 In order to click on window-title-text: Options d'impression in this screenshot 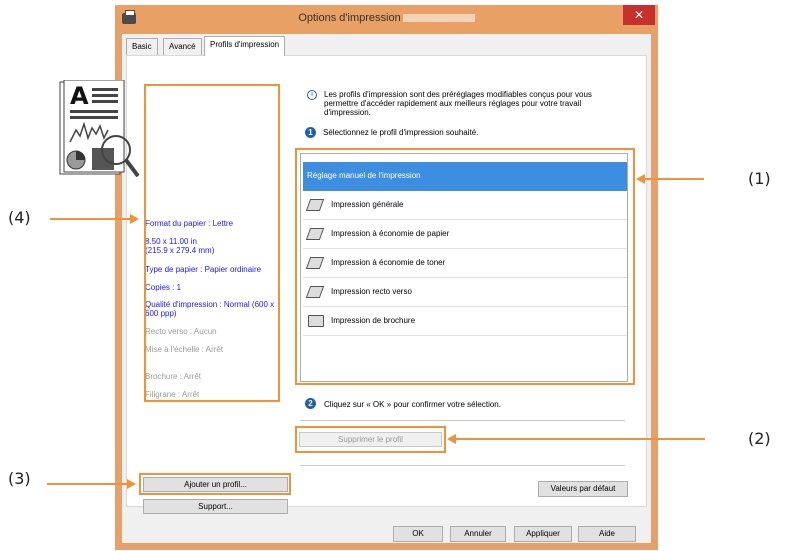, I will do `click(349, 18)`.